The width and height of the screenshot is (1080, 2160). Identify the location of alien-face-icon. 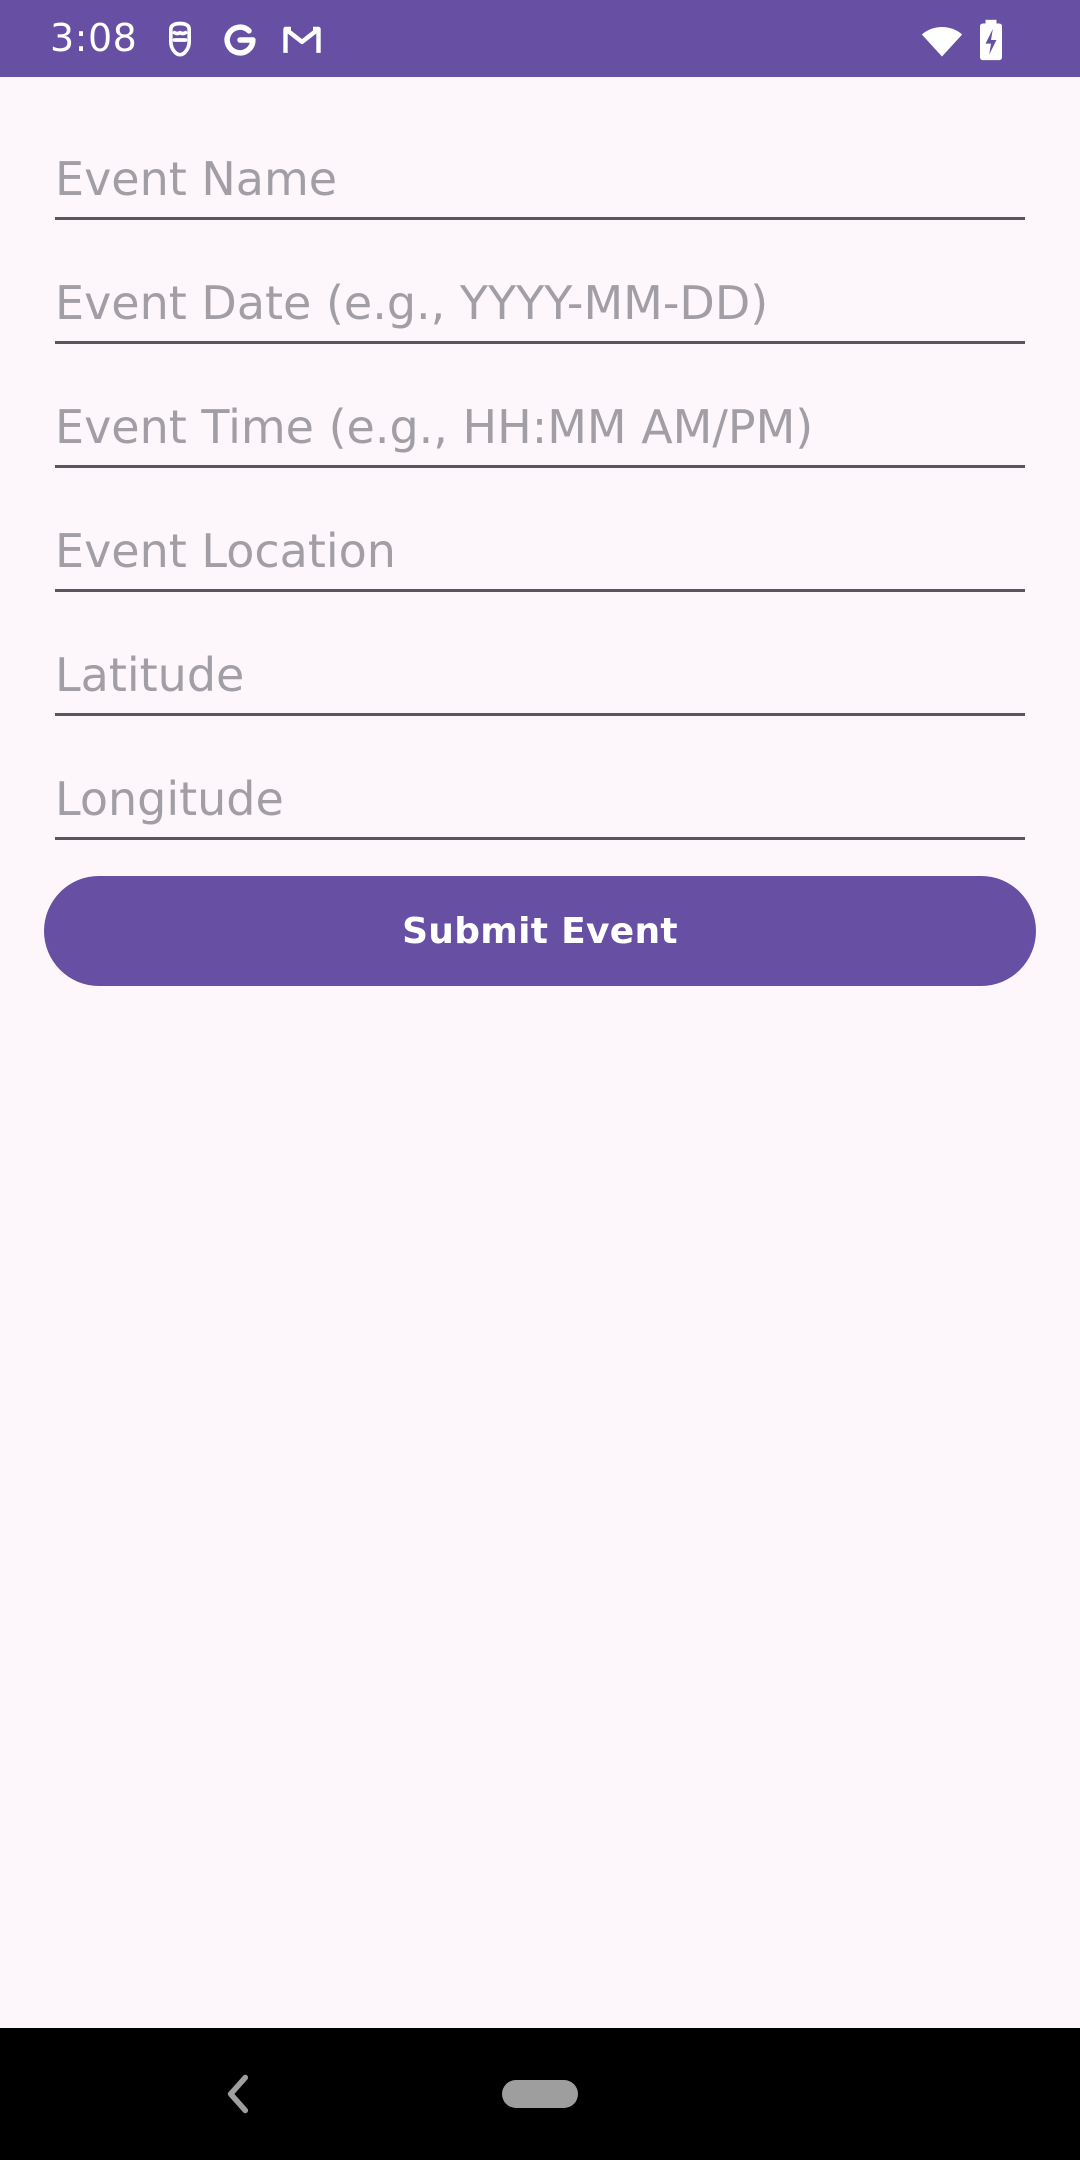
(180, 40).